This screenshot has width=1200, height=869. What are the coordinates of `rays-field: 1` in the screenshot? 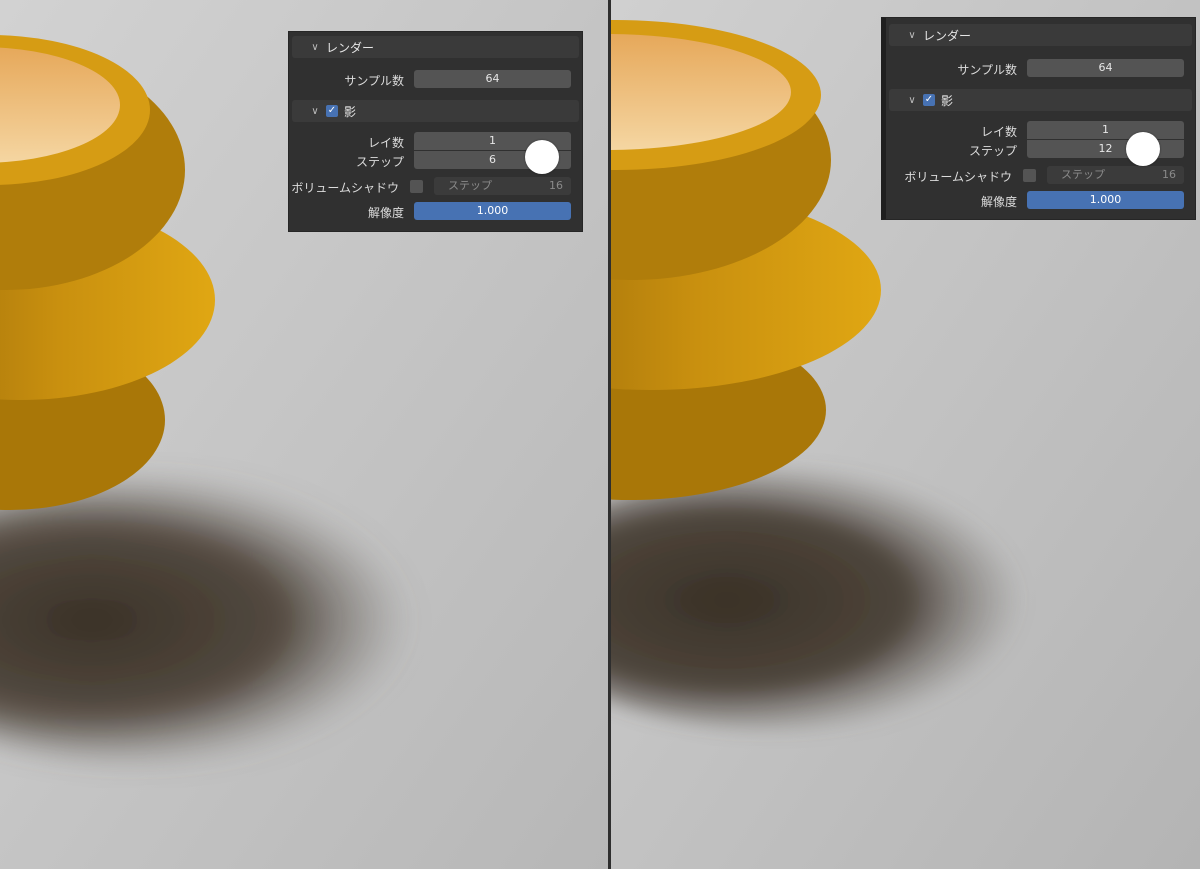 It's located at (1105, 130).